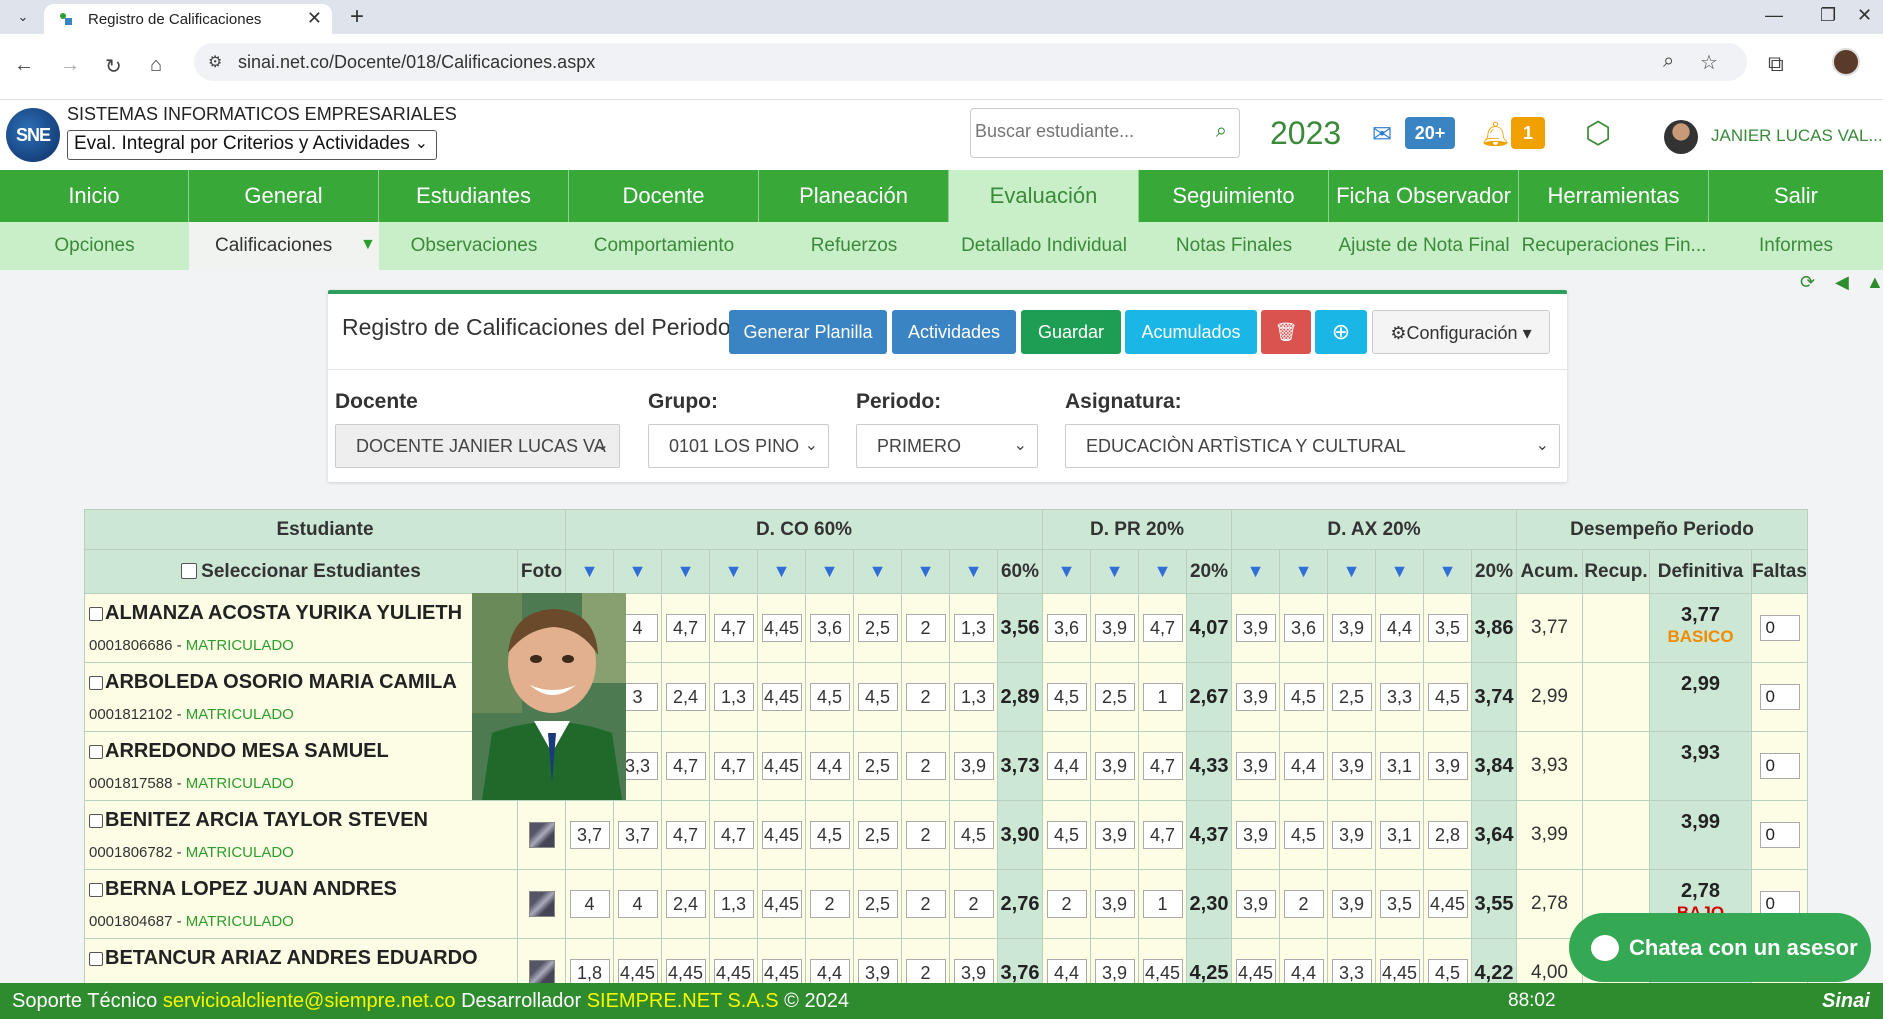 The image size is (1883, 1019). I want to click on co-grade-input: 4, so click(589, 904).